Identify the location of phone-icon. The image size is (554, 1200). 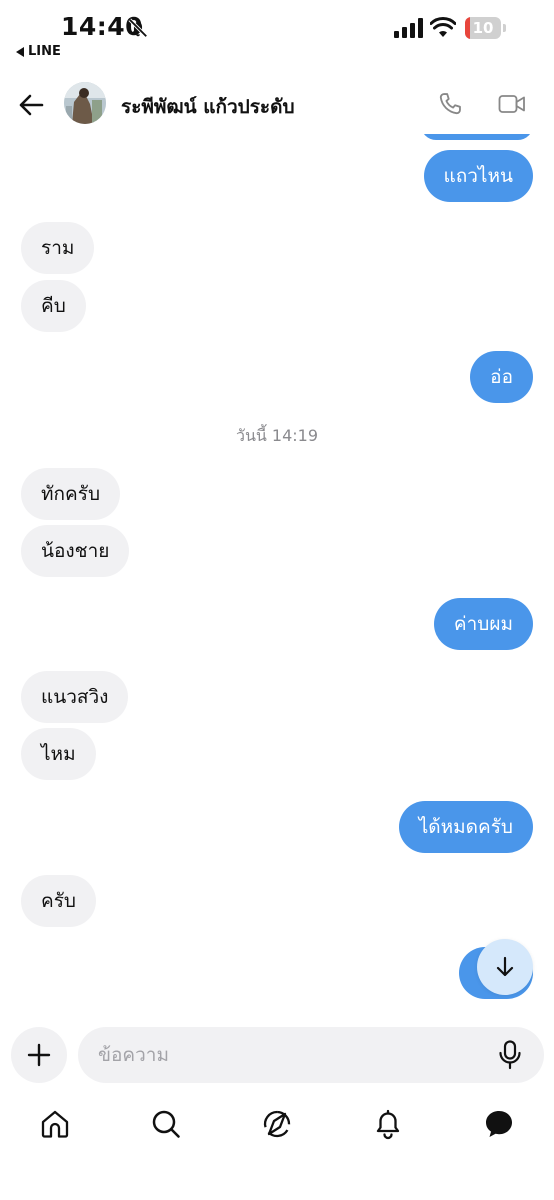
(450, 104).